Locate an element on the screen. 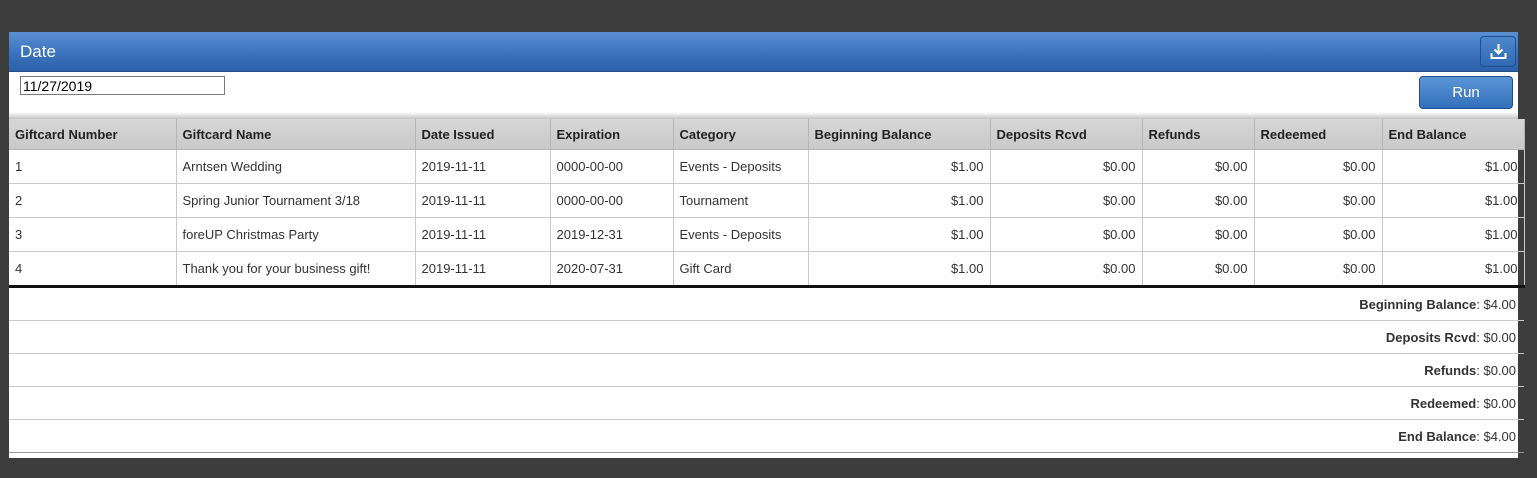  column-header-category: Category is located at coordinates (741, 134).